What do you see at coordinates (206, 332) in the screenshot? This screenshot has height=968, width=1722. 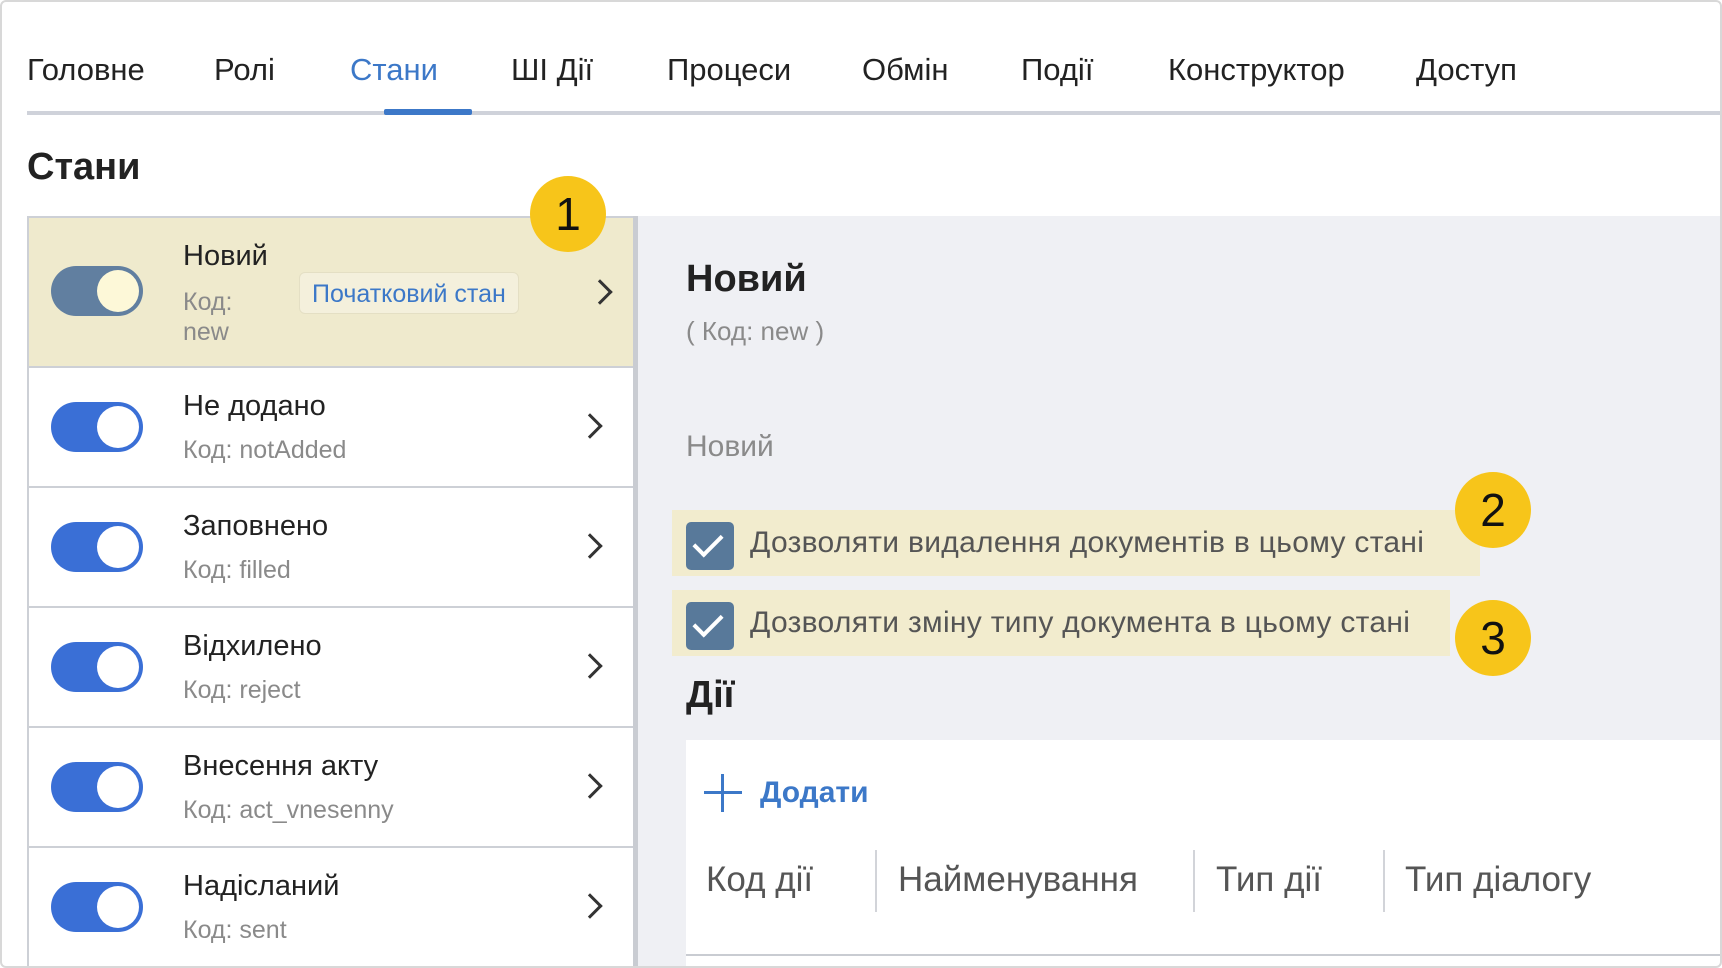 I see `state-code-value: new` at bounding box center [206, 332].